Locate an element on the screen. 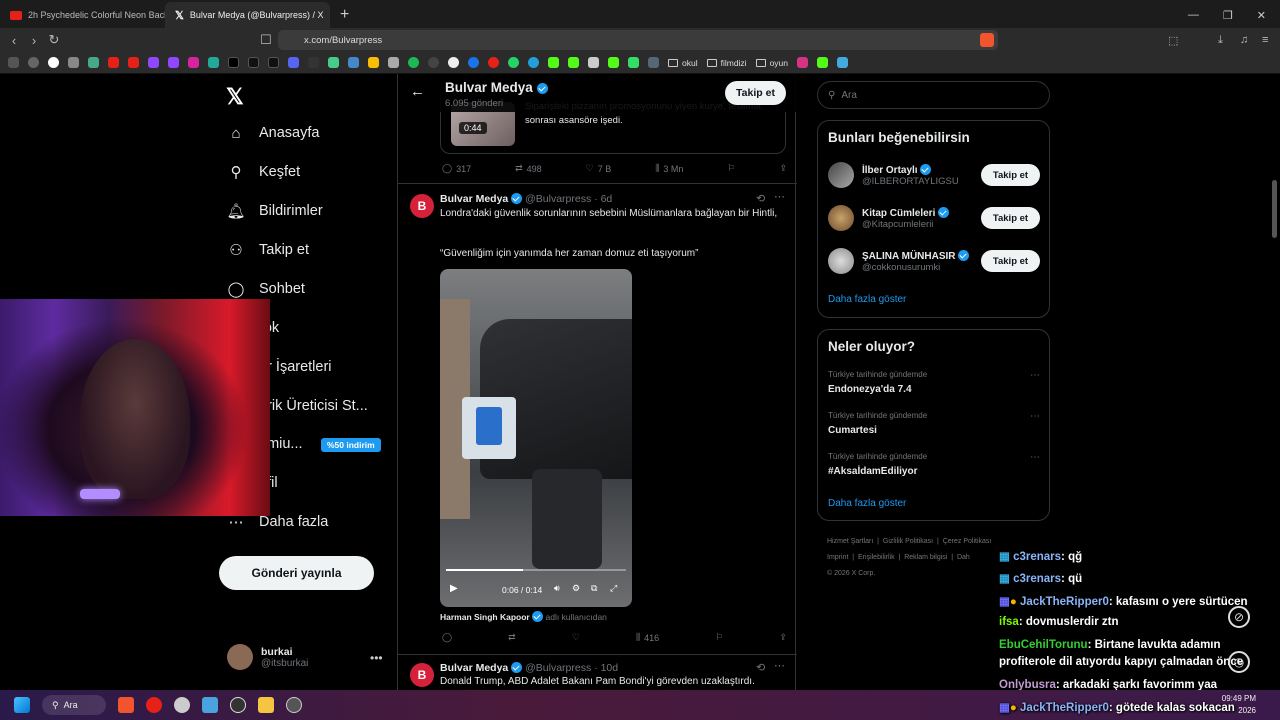 The image size is (1280, 720). volume-icon: 🔊︎ is located at coordinates (557, 588).